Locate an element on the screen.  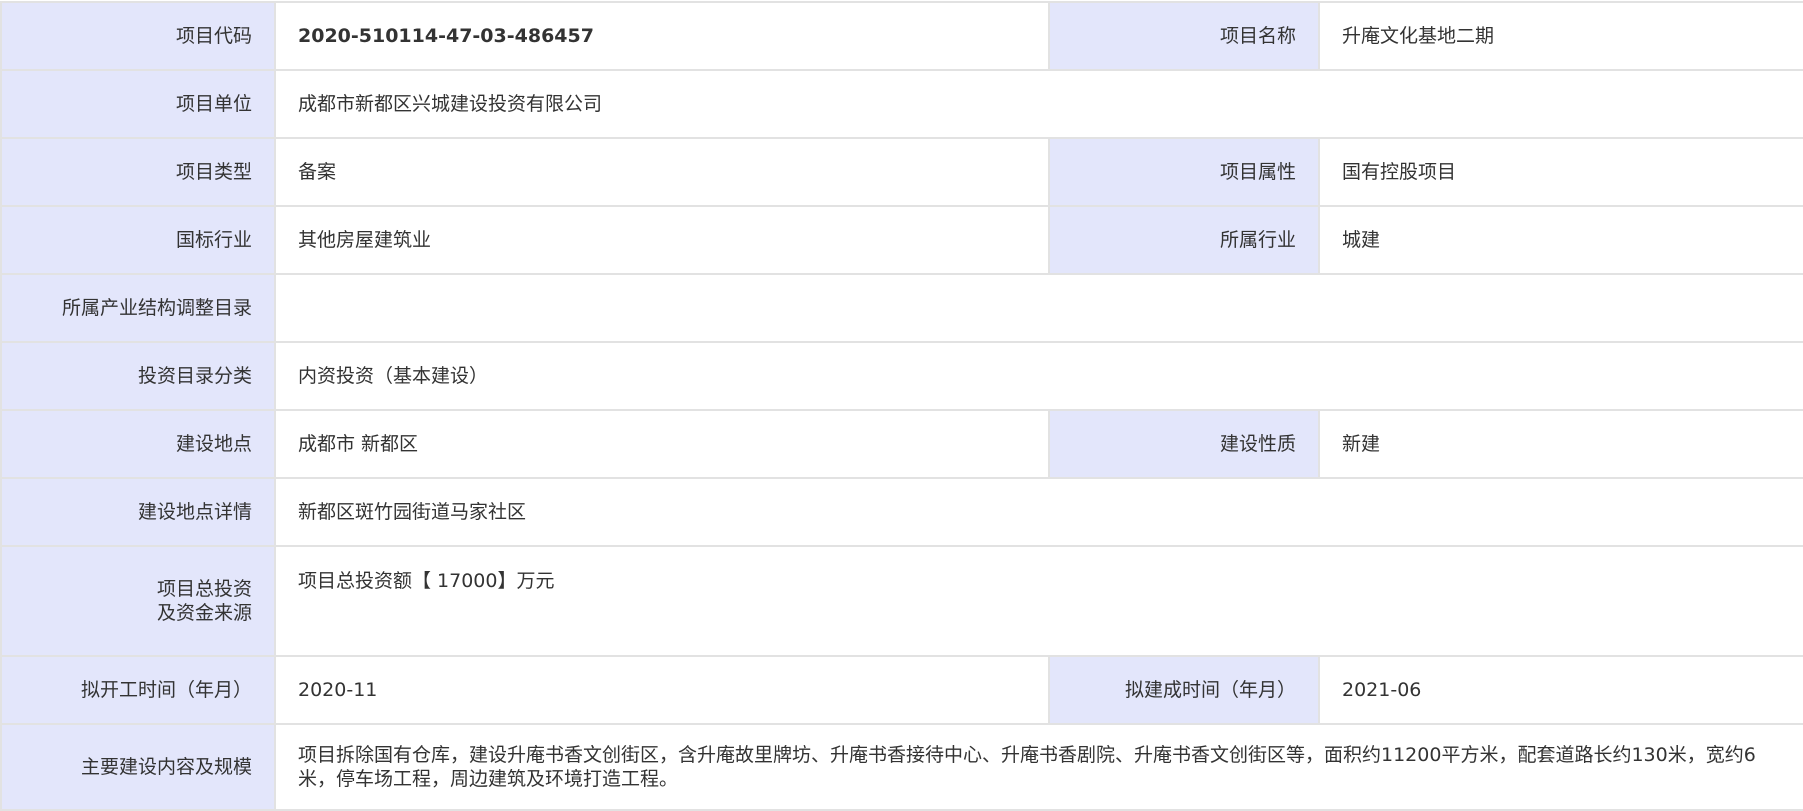
value-project-name: 升庵文化基地二期 is located at coordinates (1560, 36).